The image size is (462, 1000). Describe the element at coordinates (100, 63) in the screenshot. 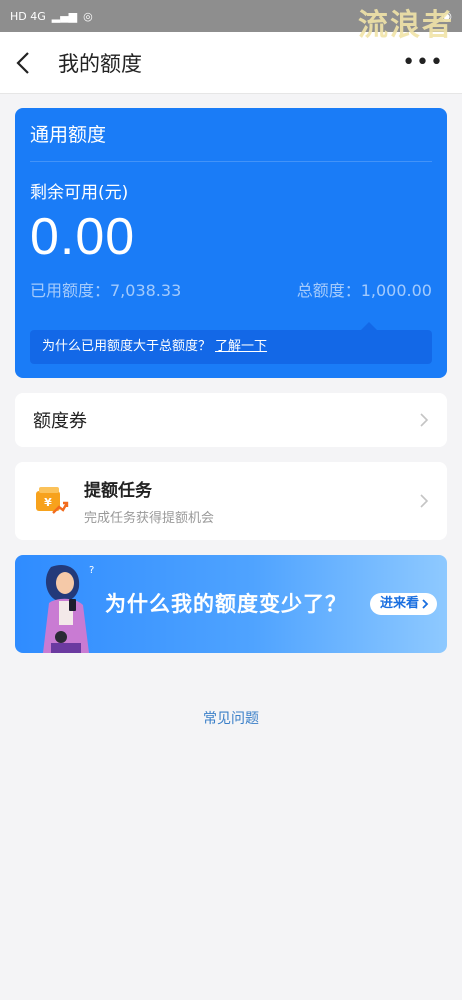

I see `page-title: 我的额度` at that location.